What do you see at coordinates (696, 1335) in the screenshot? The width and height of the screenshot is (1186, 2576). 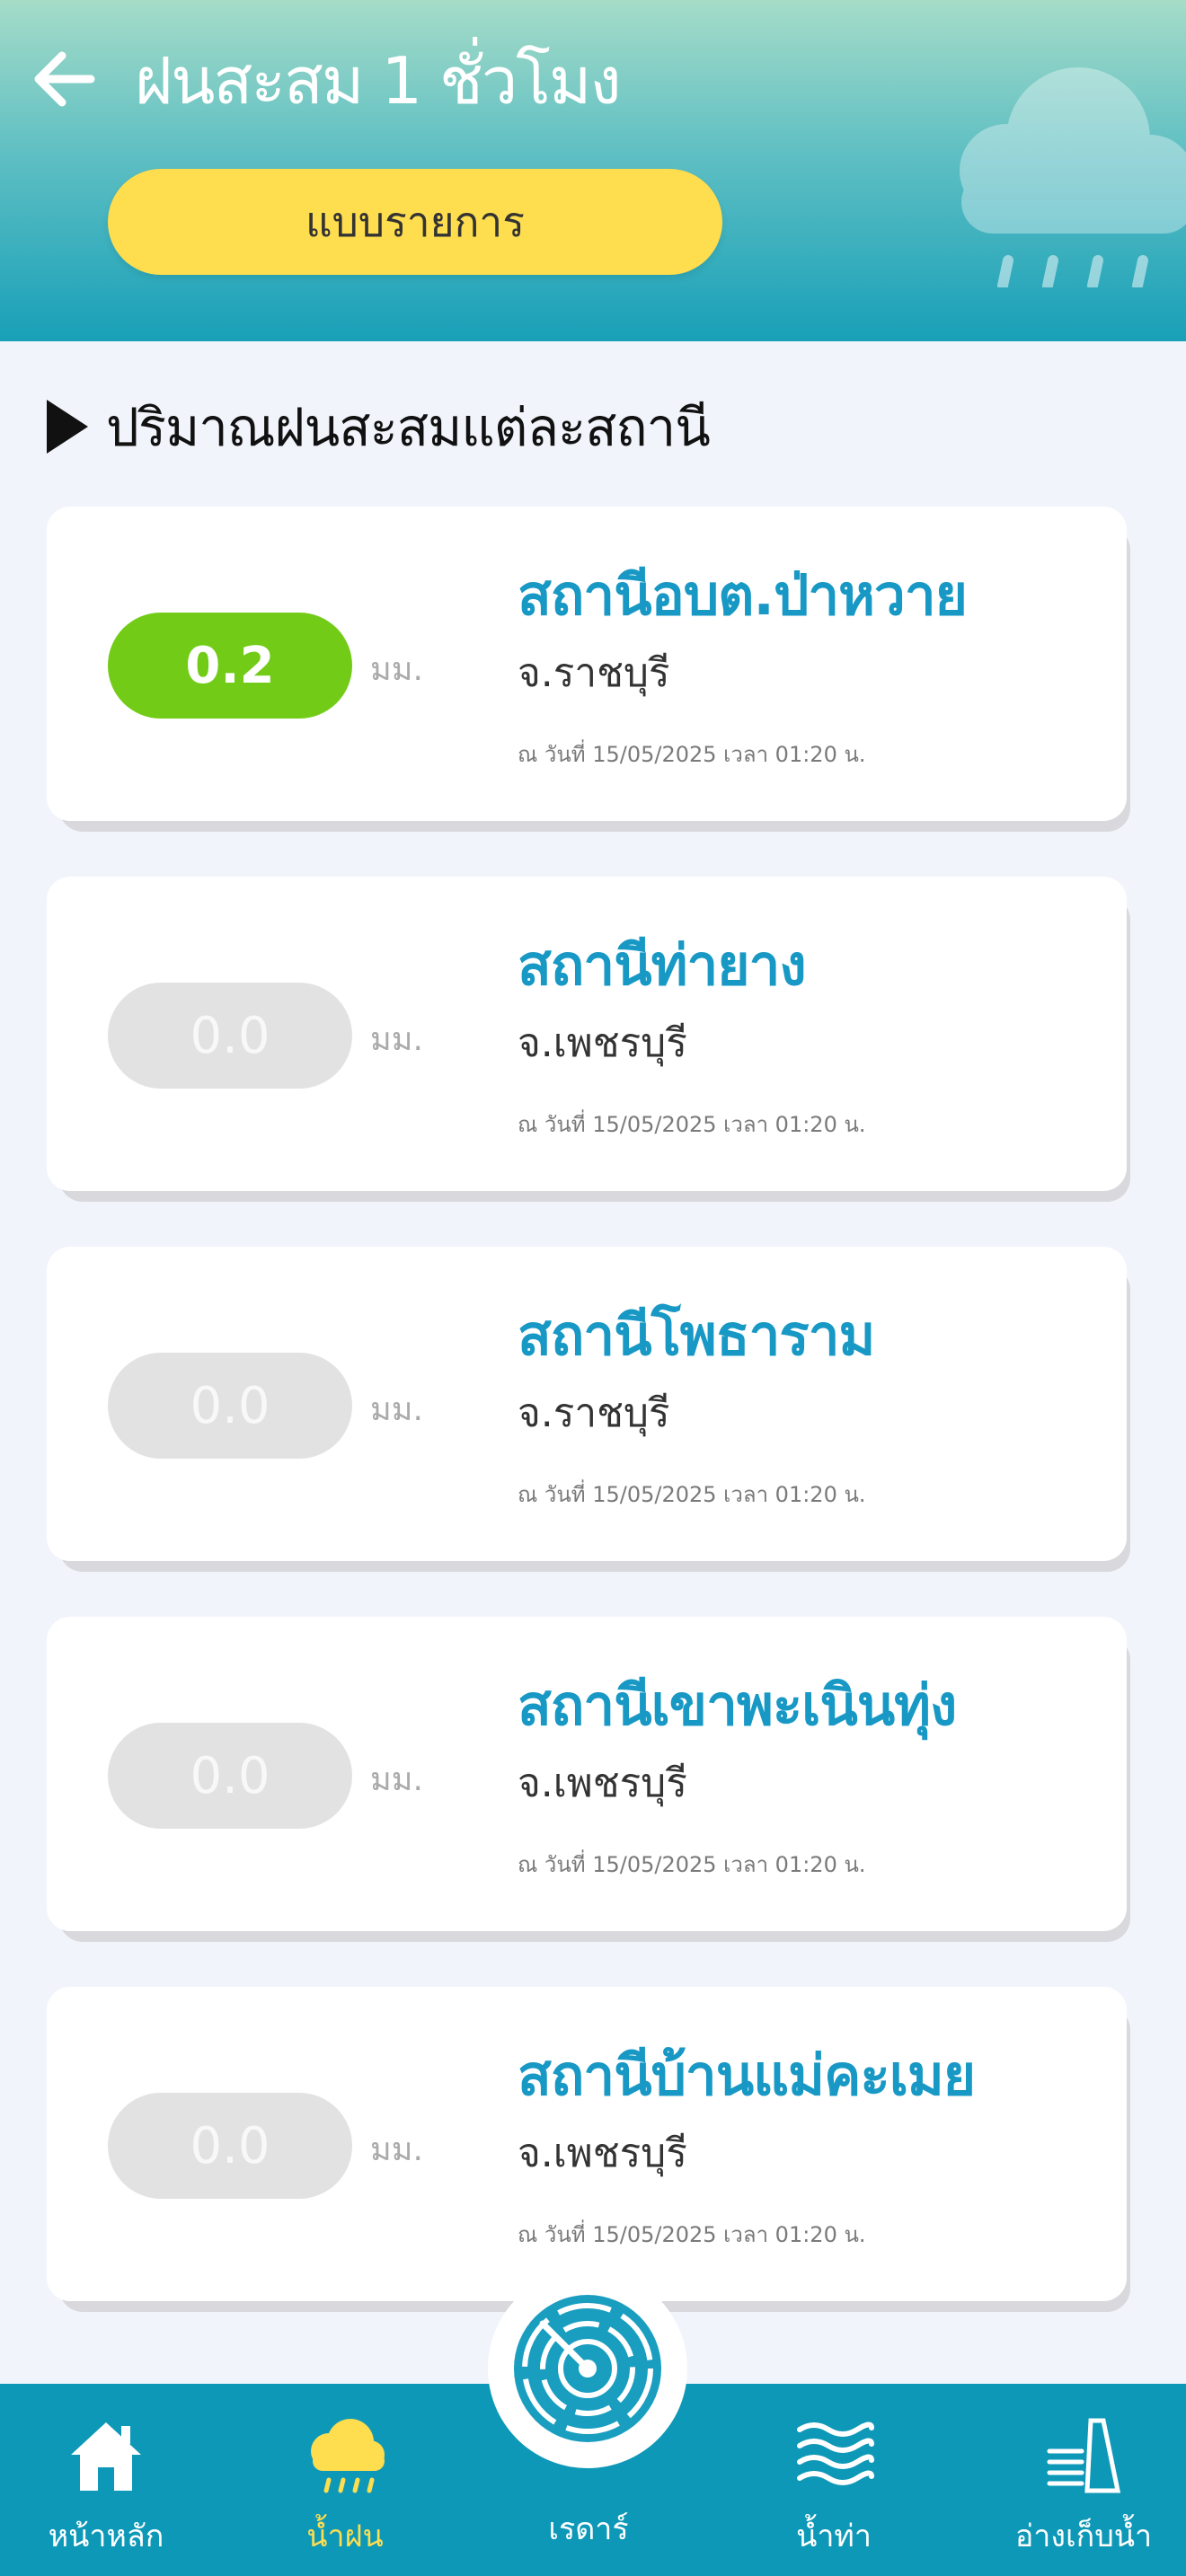 I see `station-name: สถานีโพธาราม` at bounding box center [696, 1335].